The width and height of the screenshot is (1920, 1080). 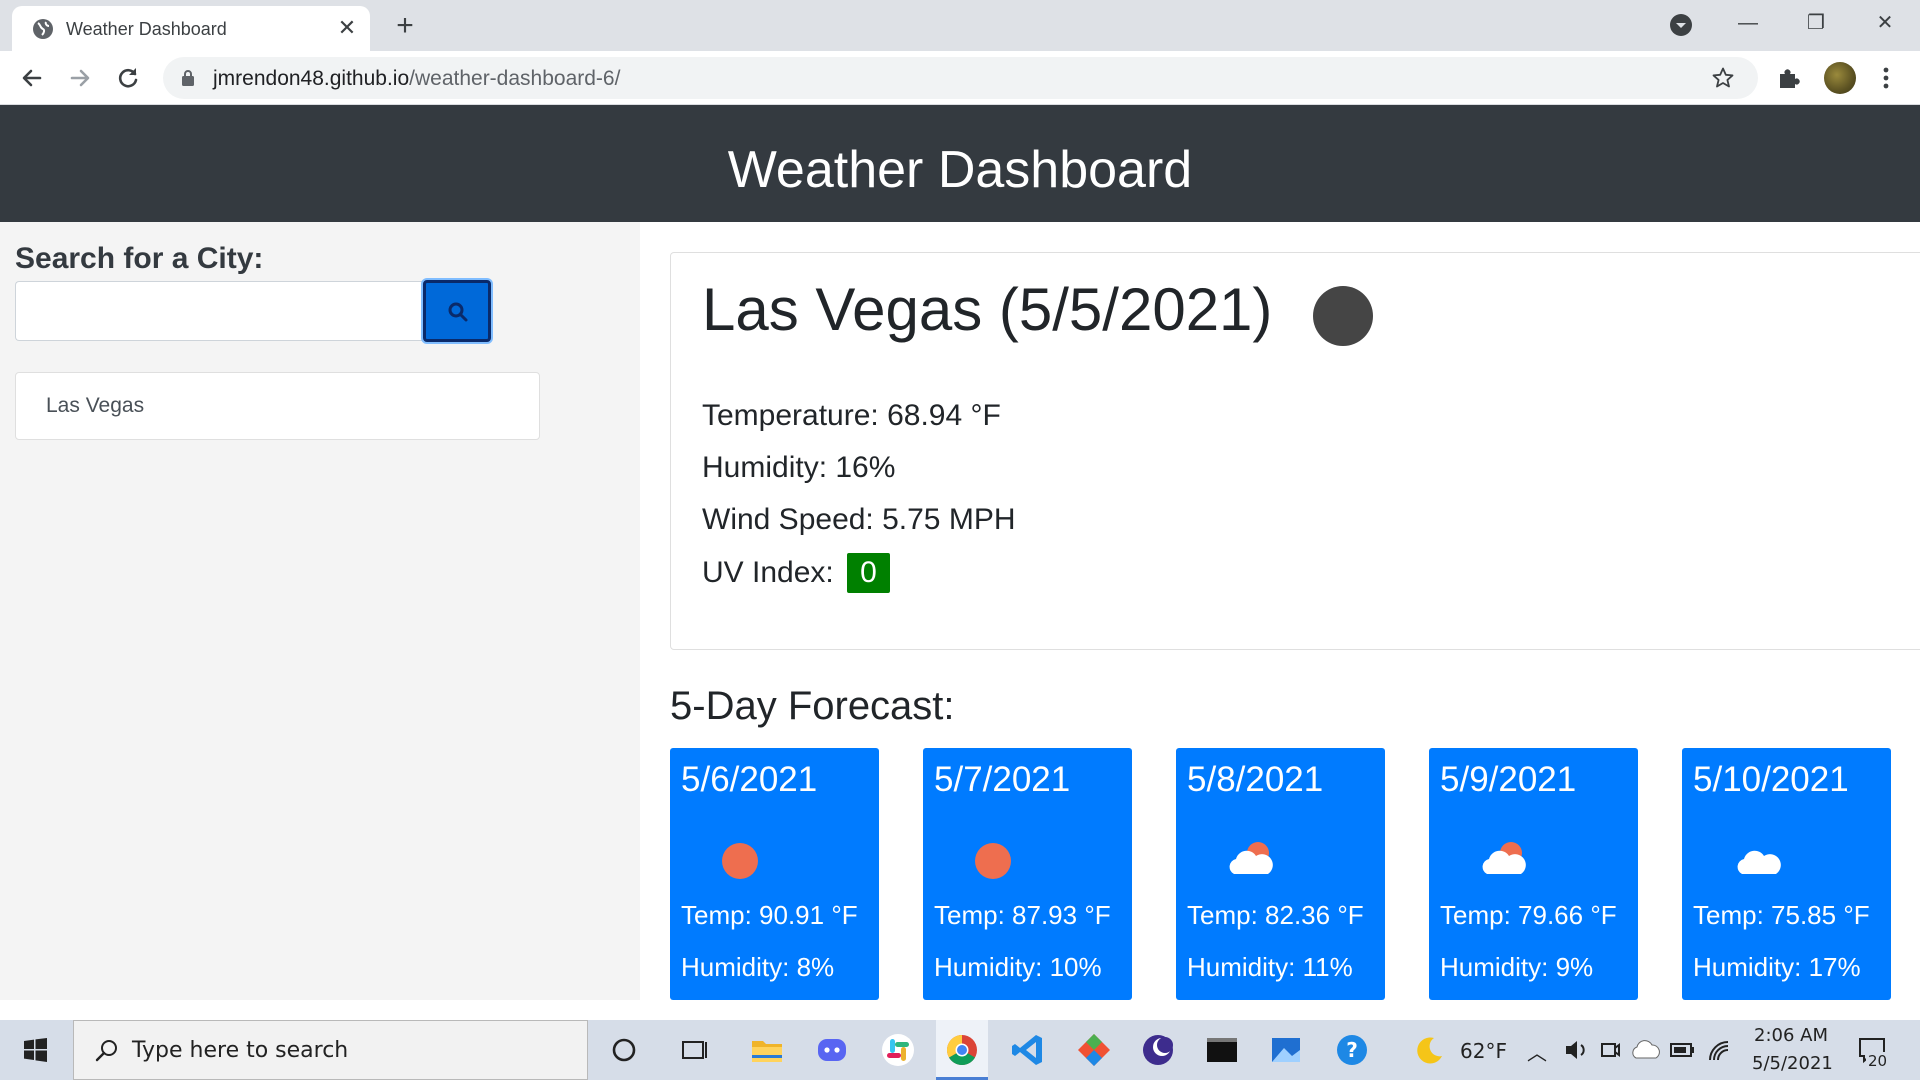 I want to click on search-history-list: Las Vegas, so click(x=277, y=406).